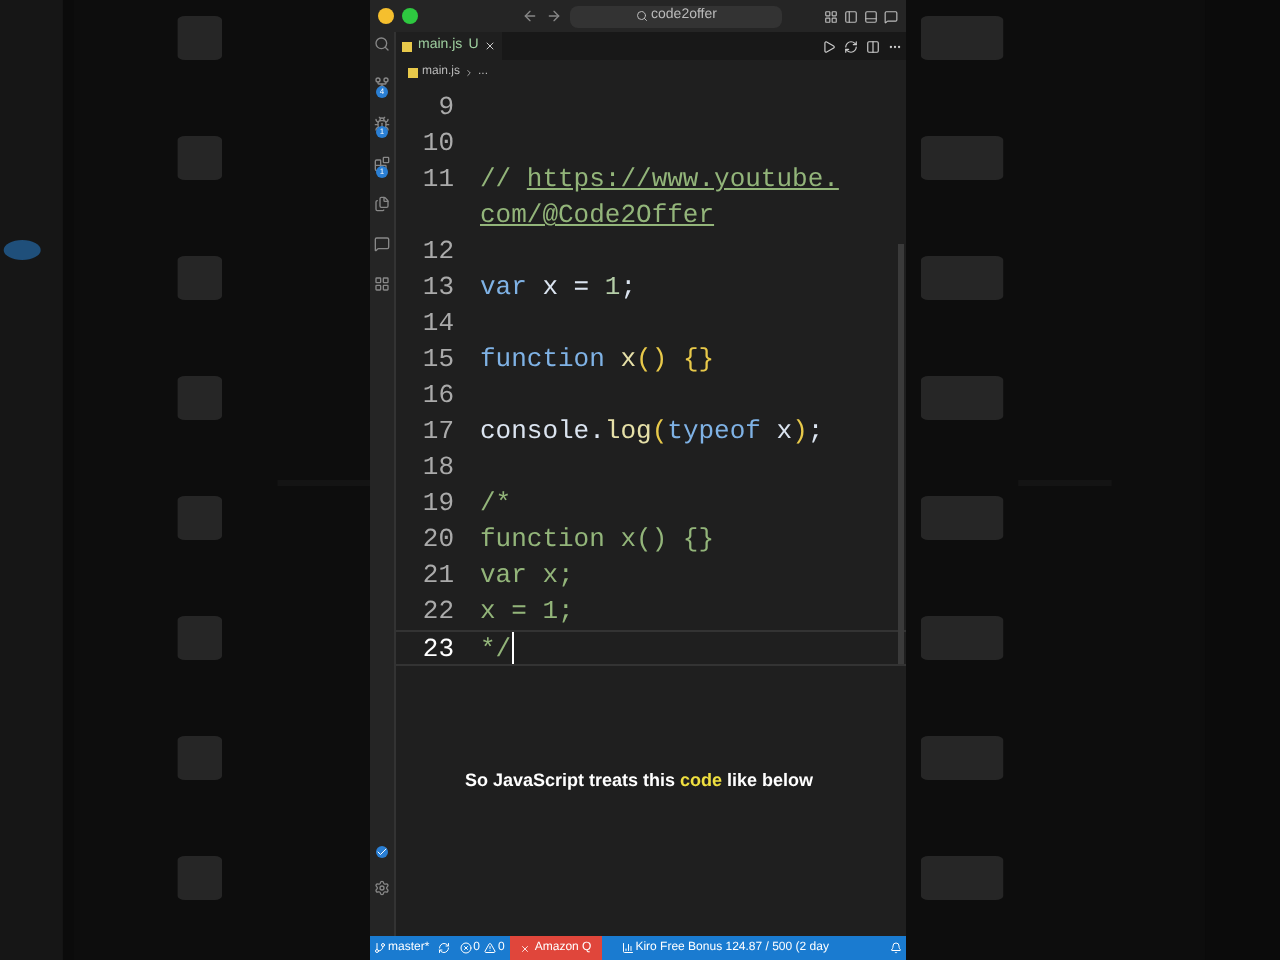 This screenshot has width=1280, height=960. What do you see at coordinates (896, 948) in the screenshot?
I see `notification-icon` at bounding box center [896, 948].